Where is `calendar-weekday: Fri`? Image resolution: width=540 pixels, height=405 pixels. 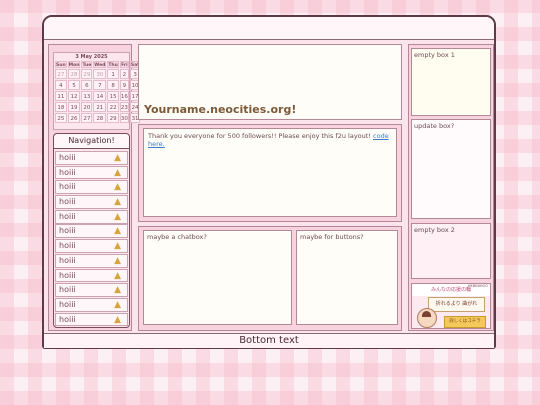 calendar-weekday: Fri is located at coordinates (124, 64).